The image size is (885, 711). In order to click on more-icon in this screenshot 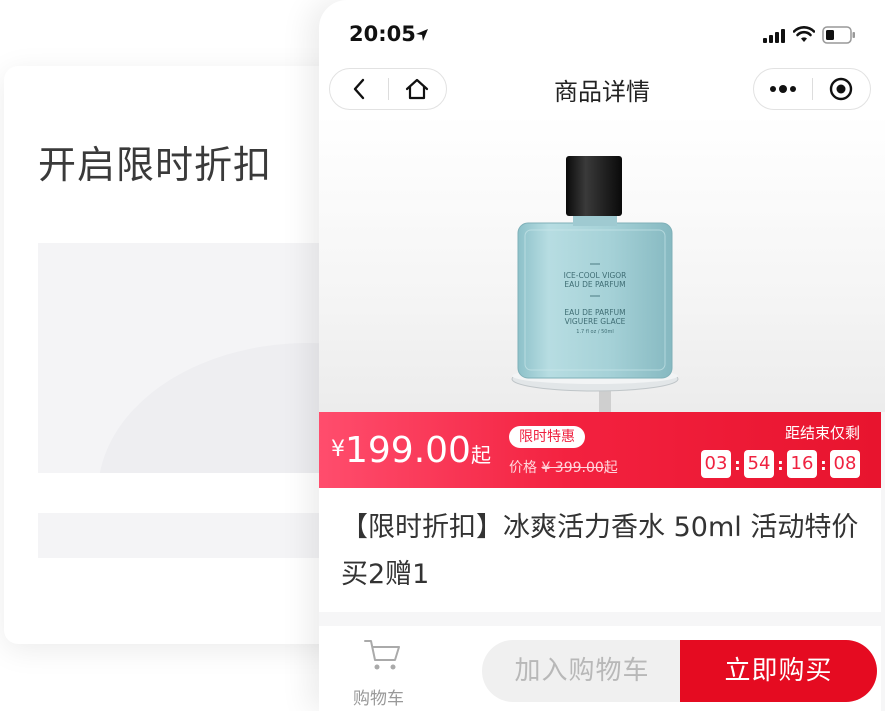, I will do `click(782, 89)`.